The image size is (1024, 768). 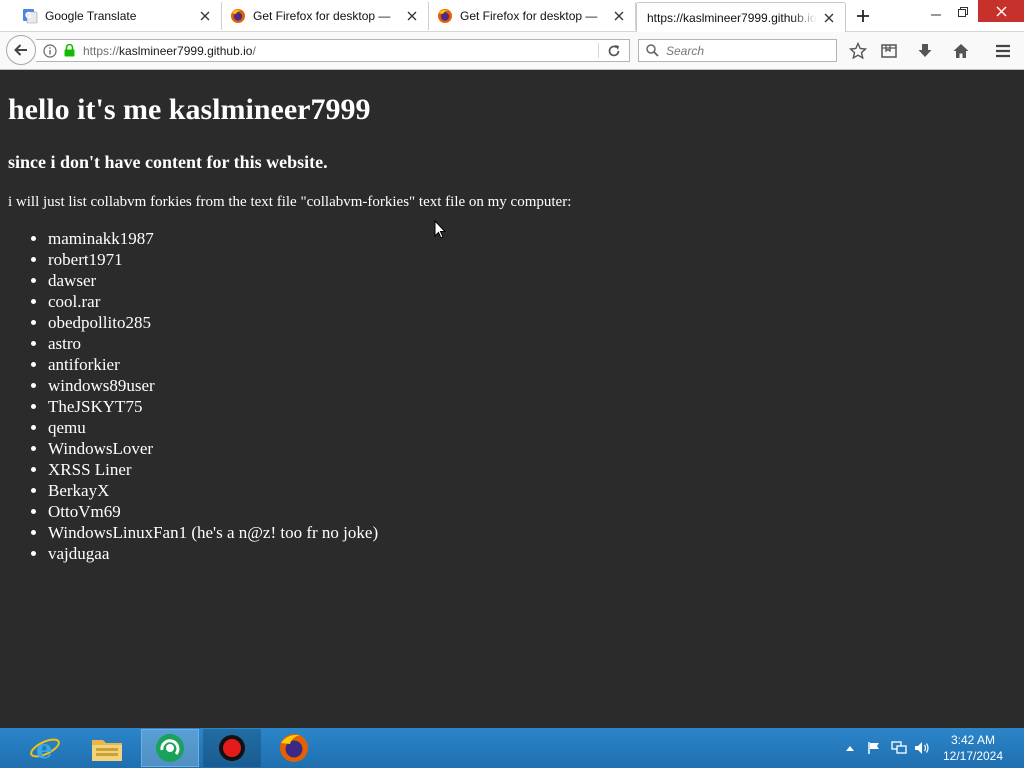 I want to click on taskbar-recorder, so click(x=232, y=748).